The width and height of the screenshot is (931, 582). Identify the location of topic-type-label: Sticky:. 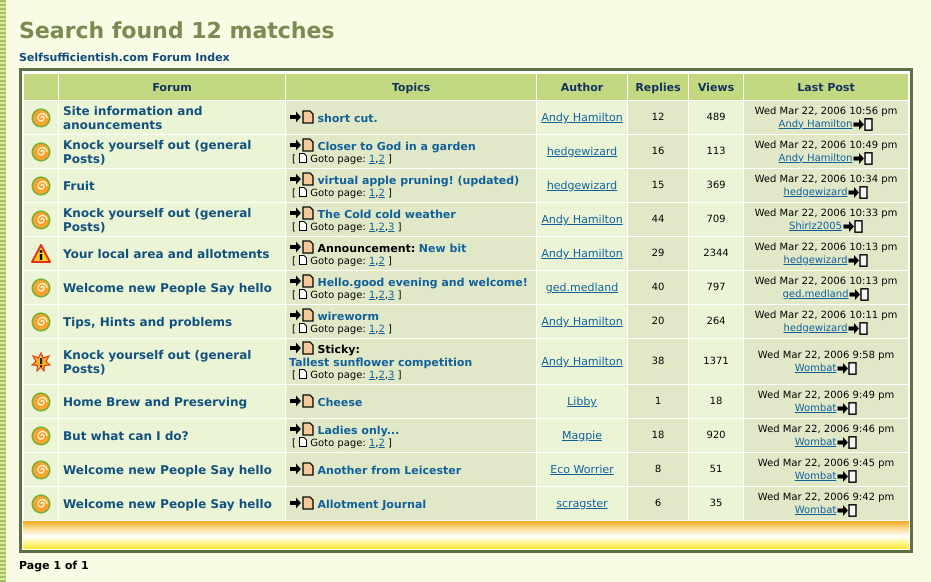
(339, 349).